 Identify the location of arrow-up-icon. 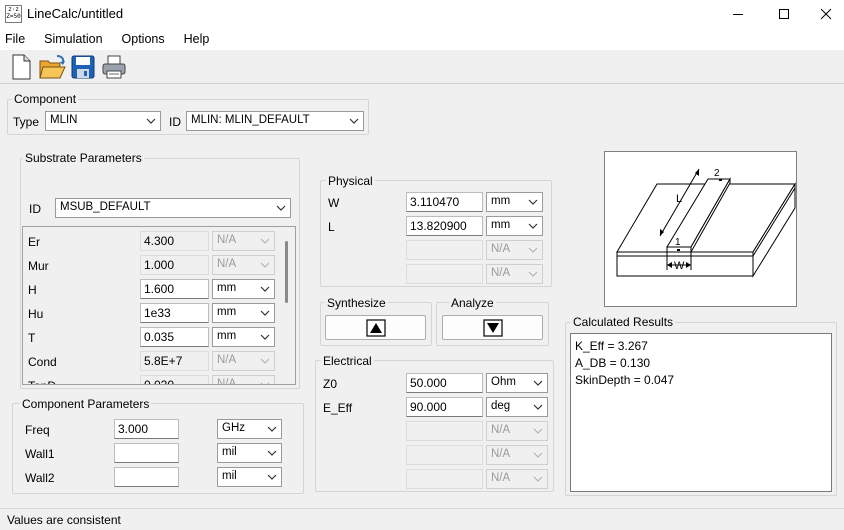
(376, 328).